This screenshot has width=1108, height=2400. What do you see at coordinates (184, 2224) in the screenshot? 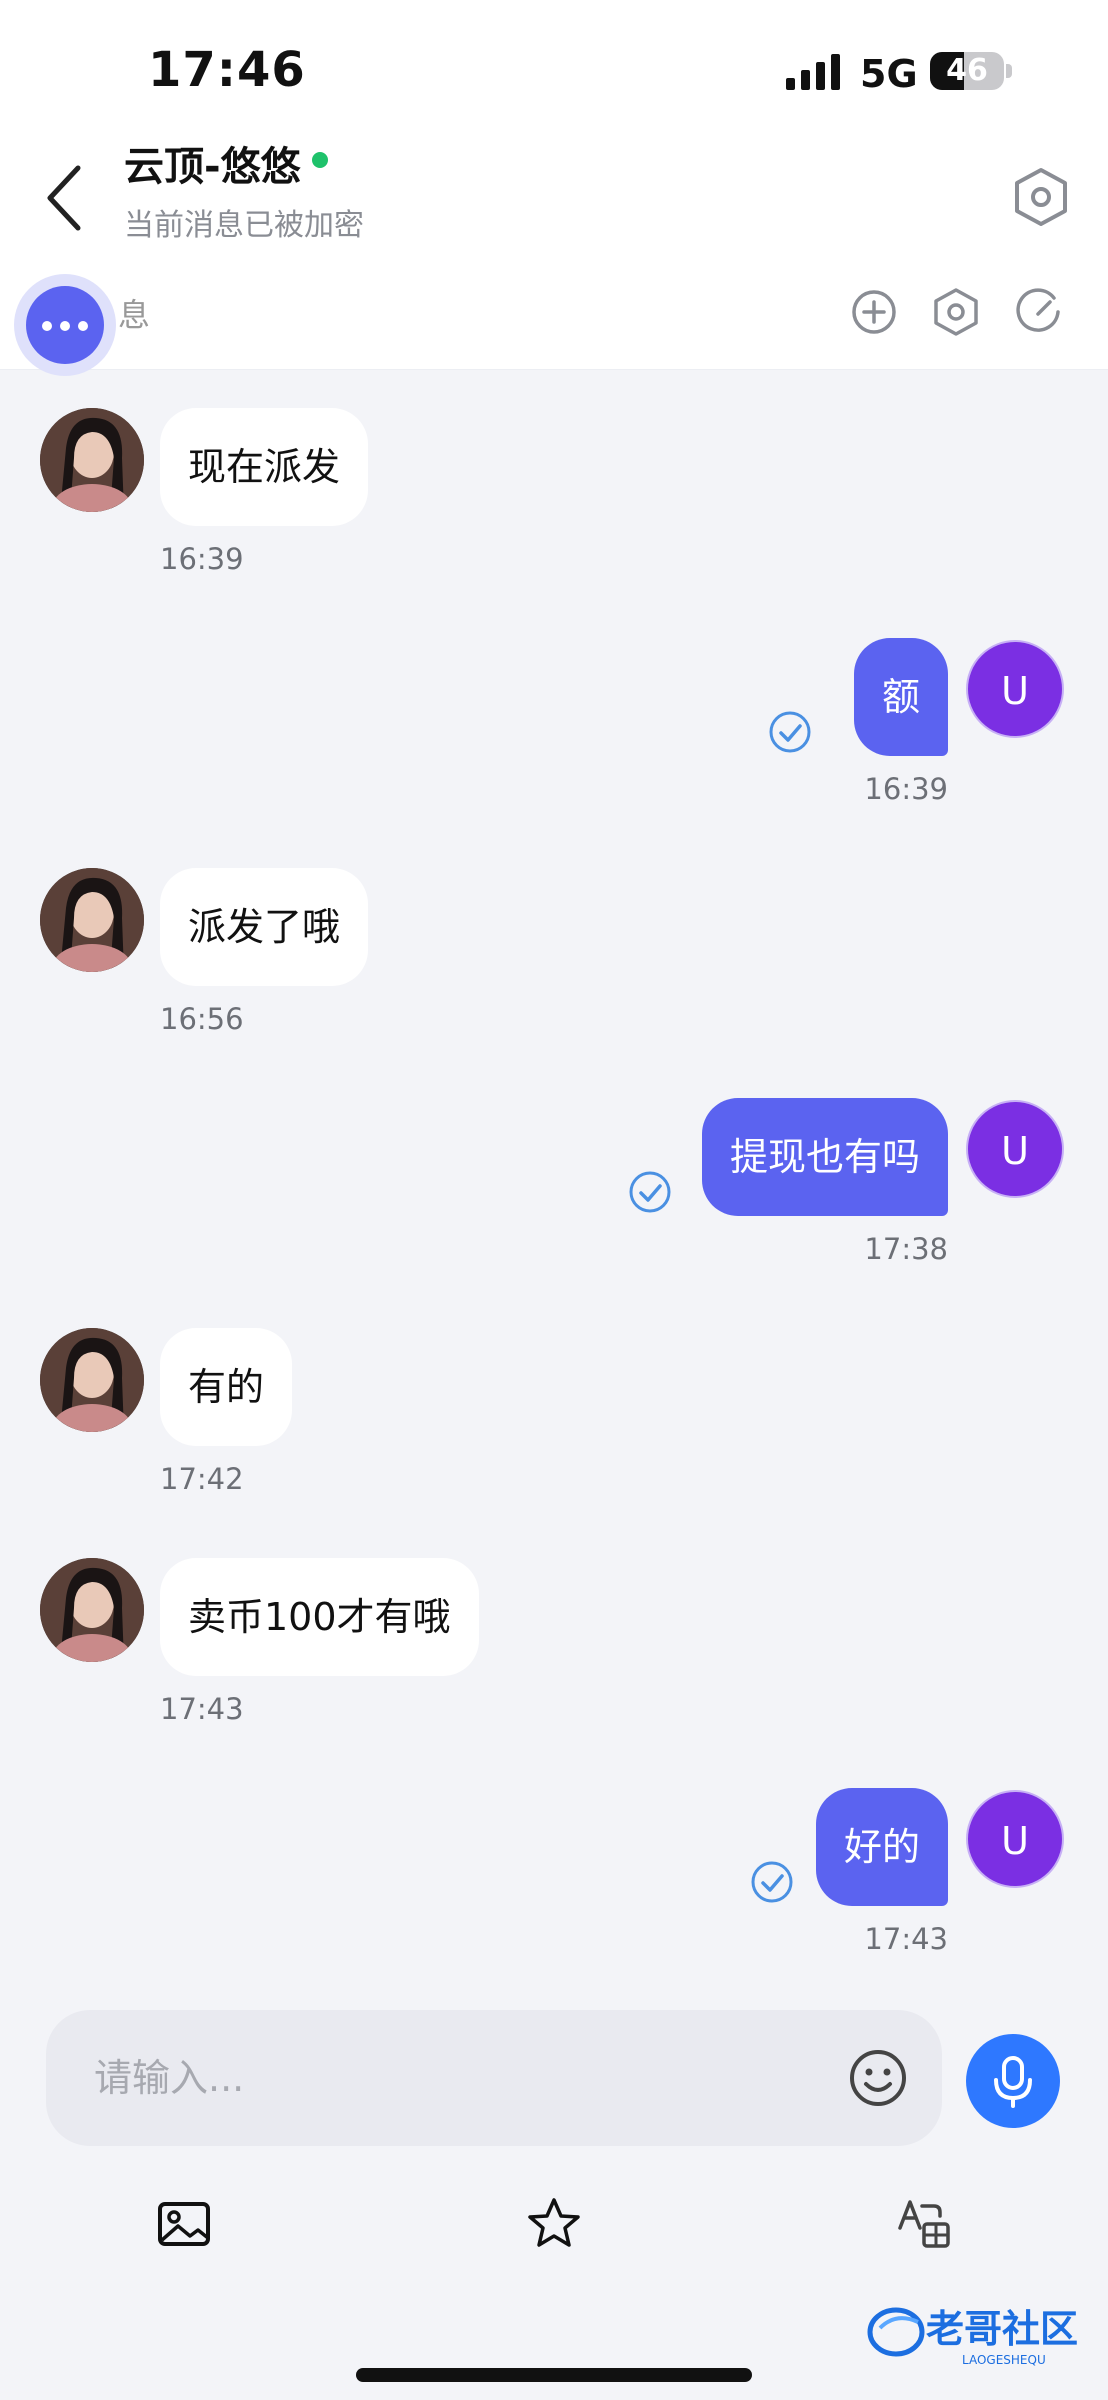
I see `image-icon` at bounding box center [184, 2224].